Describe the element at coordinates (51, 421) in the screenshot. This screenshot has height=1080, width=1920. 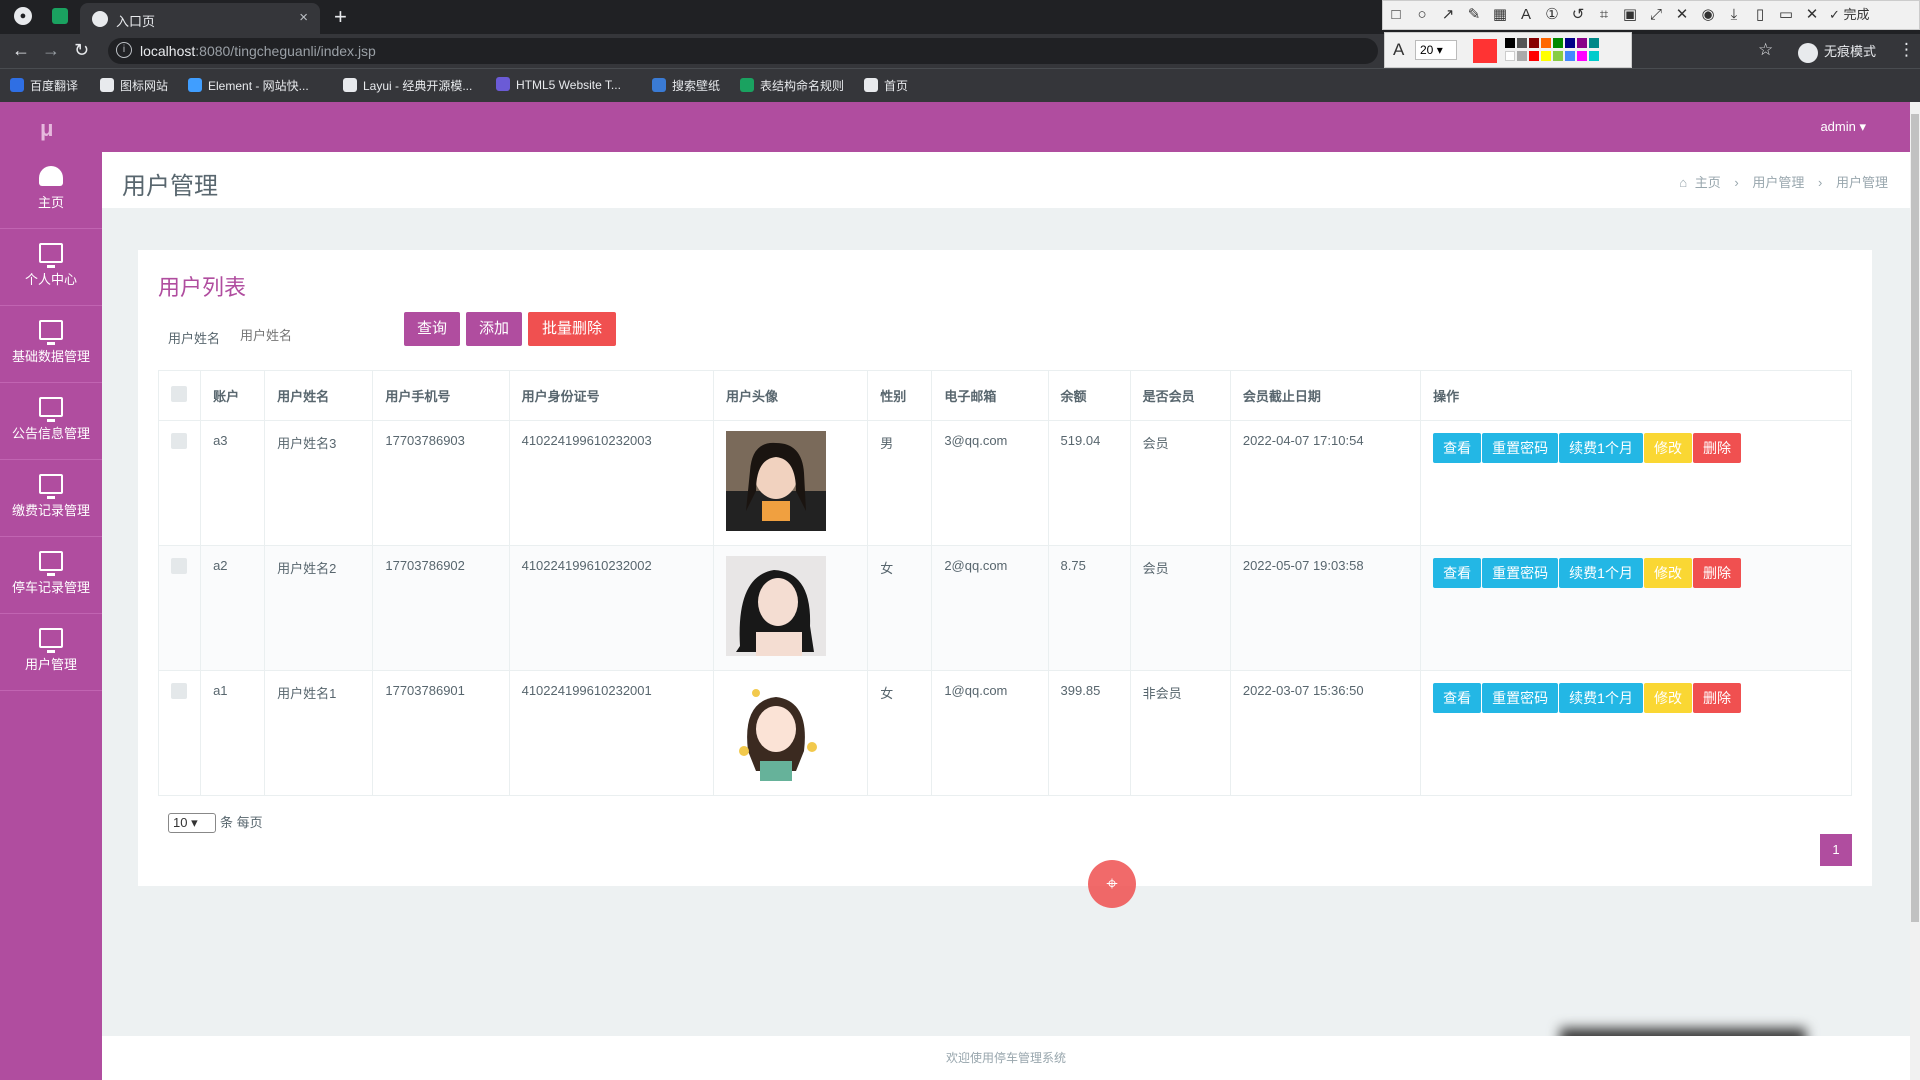
I see `sidebar-item: 公告信息管理` at that location.